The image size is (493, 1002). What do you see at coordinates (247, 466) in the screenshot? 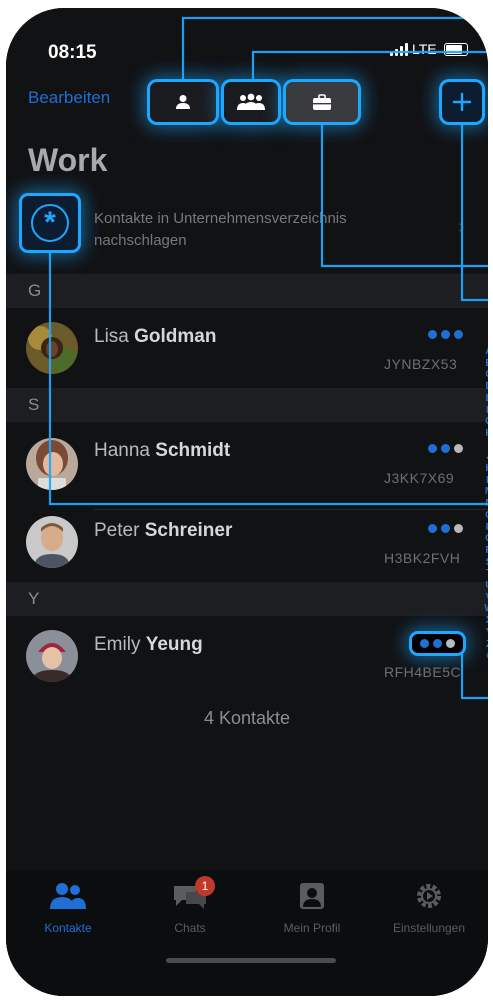
I see `contact-row-hanna-schmidt: Hanna Schmidt J3KK7X69` at bounding box center [247, 466].